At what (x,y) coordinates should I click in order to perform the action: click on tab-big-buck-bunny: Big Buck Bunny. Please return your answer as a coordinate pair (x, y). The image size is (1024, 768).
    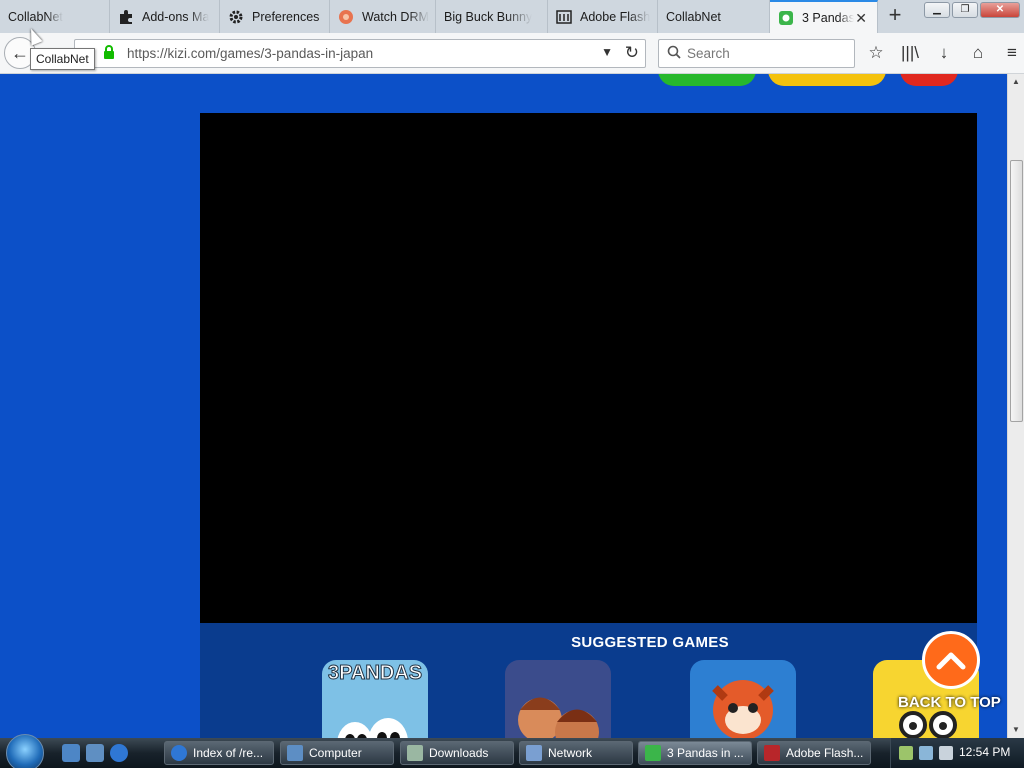
    Looking at the image, I should click on (492, 16).